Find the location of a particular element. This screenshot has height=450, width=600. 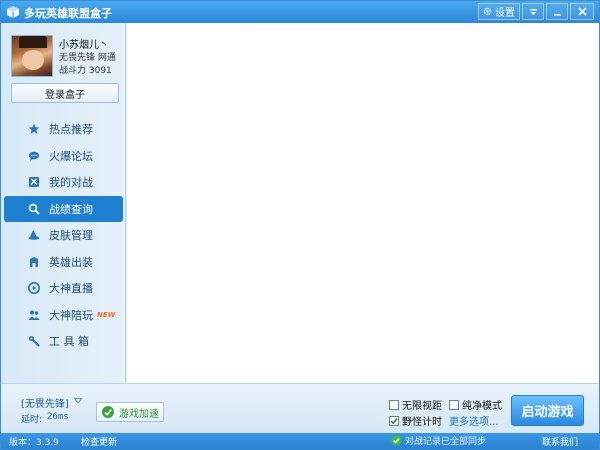

sidebar-item-label: 英雄出装 is located at coordinates (71, 262).